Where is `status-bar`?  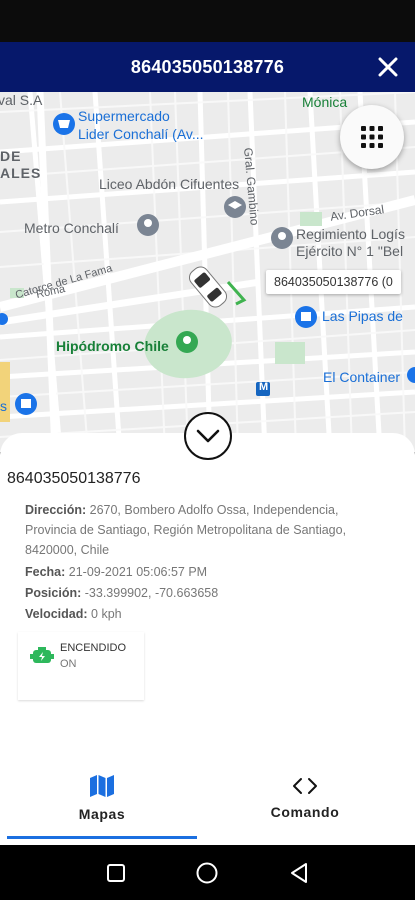 status-bar is located at coordinates (207, 21).